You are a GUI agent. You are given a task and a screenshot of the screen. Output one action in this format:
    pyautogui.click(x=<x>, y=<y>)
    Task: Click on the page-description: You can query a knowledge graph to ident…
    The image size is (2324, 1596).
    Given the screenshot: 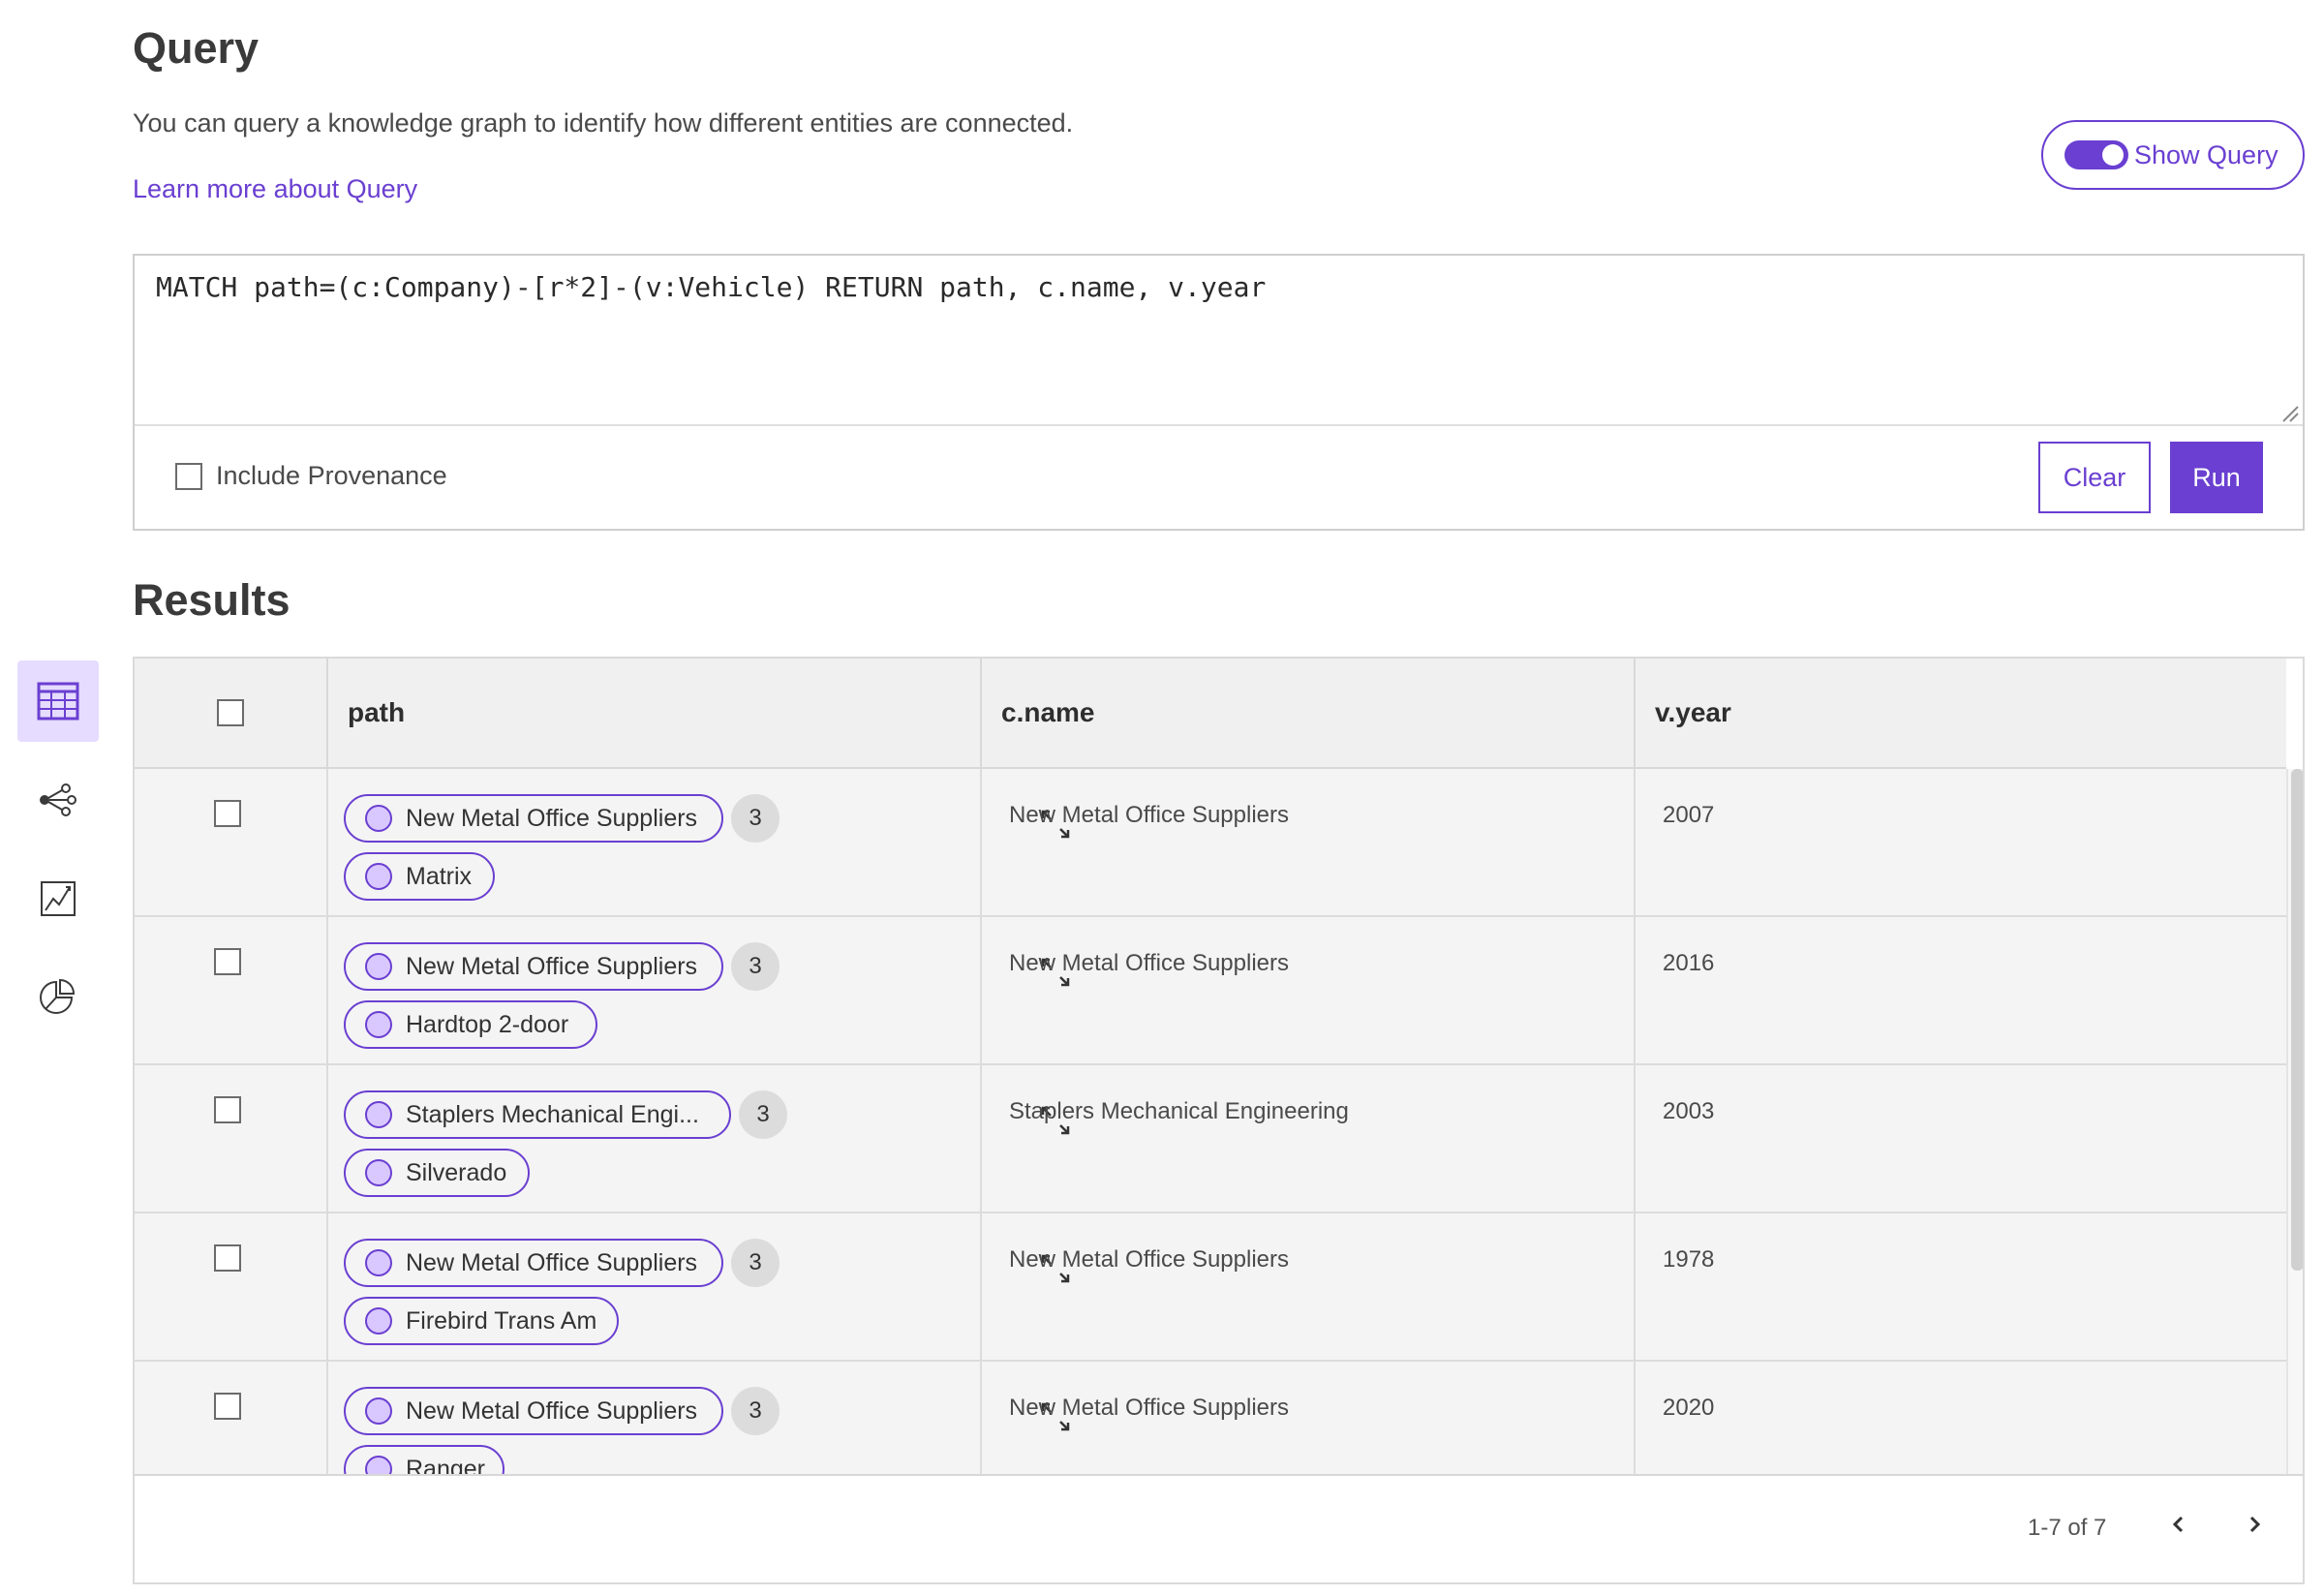 What is the action you would take?
    pyautogui.click(x=604, y=123)
    